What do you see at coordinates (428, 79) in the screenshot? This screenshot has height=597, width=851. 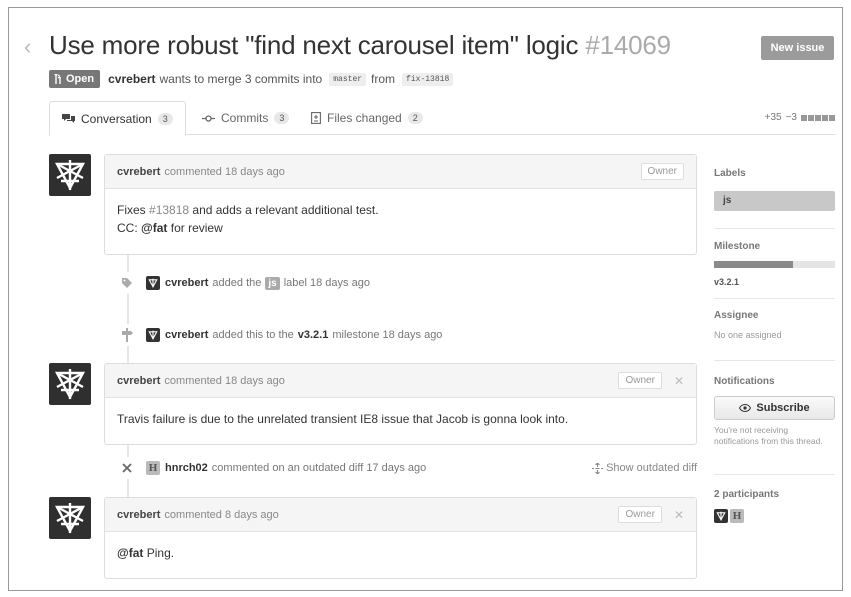 I see `head-branch: fix-13818` at bounding box center [428, 79].